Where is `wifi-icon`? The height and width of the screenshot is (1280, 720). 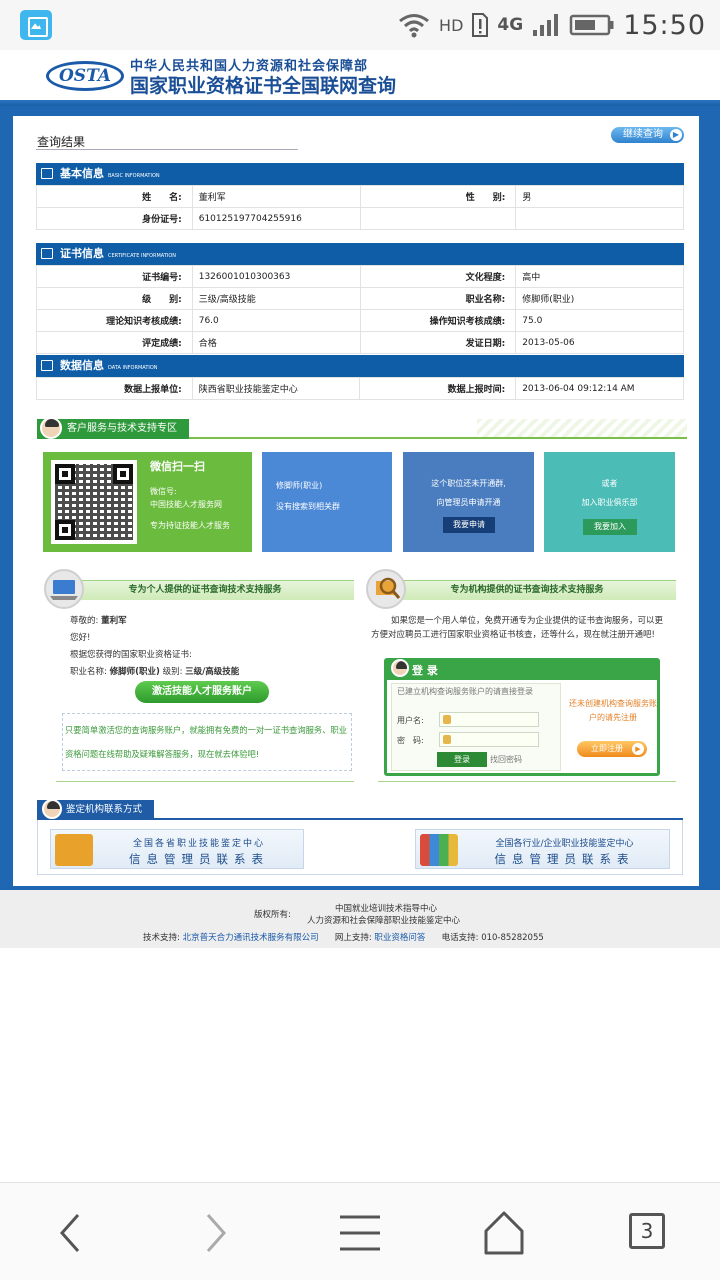
wifi-icon is located at coordinates (414, 26).